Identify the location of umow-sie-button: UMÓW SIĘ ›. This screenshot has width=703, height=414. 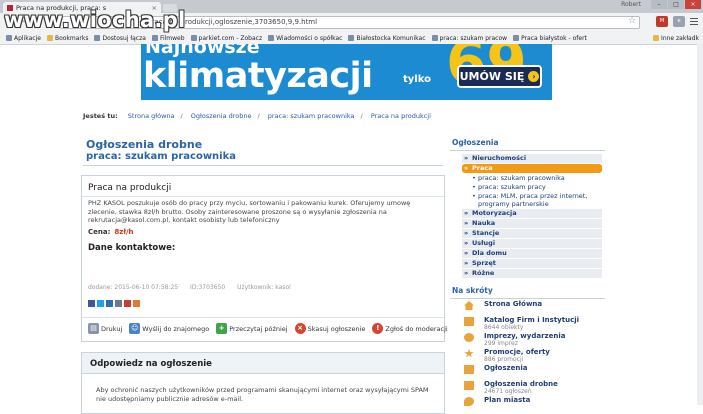
(499, 76).